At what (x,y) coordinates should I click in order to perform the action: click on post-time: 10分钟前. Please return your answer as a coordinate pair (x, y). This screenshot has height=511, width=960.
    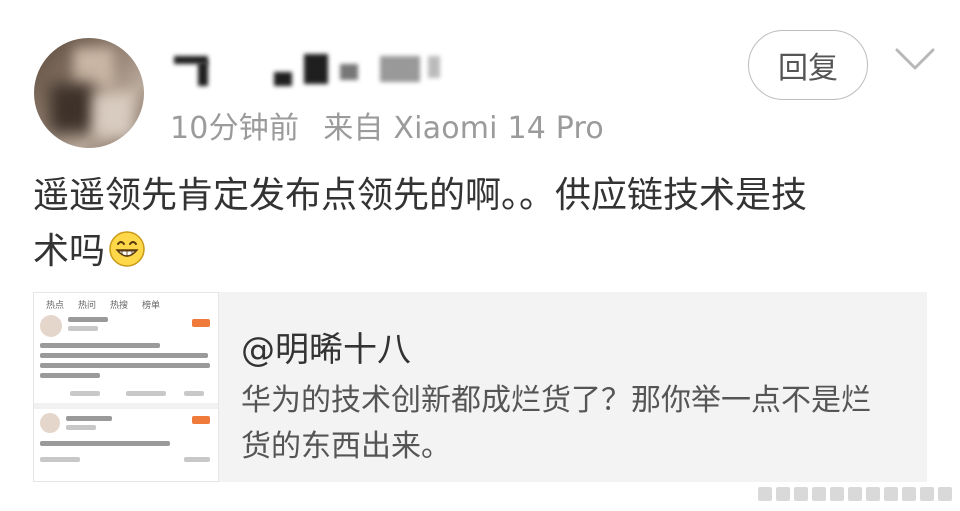
    Looking at the image, I should click on (235, 128).